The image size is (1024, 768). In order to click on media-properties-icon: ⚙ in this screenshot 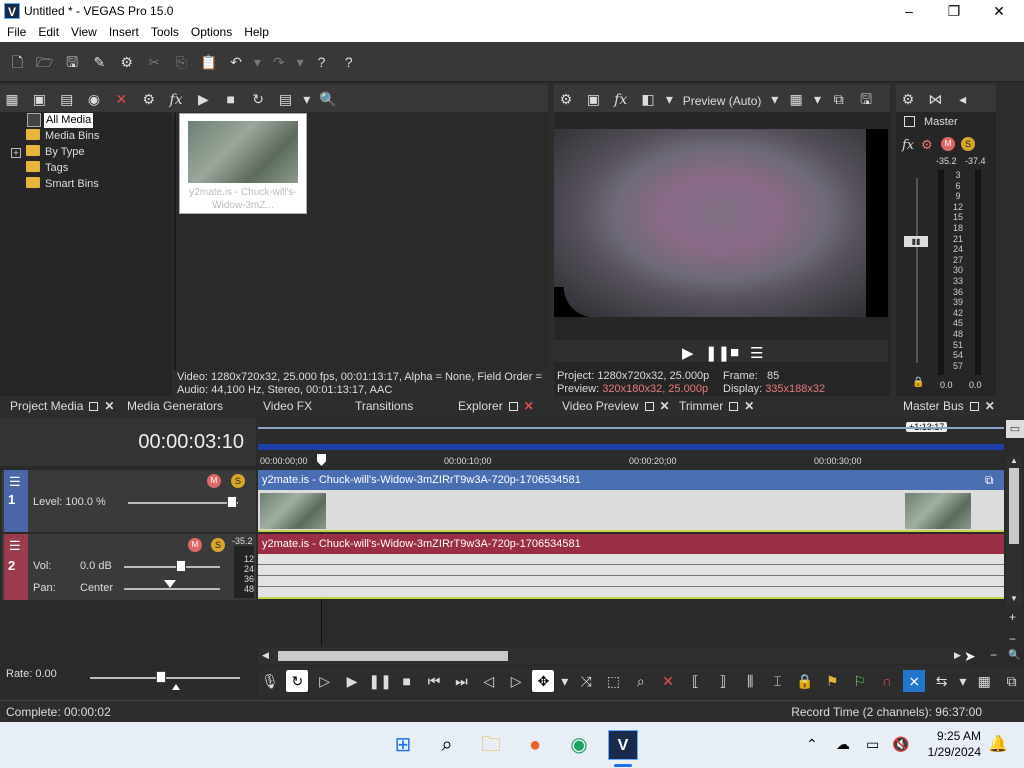, I will do `click(149, 99)`.